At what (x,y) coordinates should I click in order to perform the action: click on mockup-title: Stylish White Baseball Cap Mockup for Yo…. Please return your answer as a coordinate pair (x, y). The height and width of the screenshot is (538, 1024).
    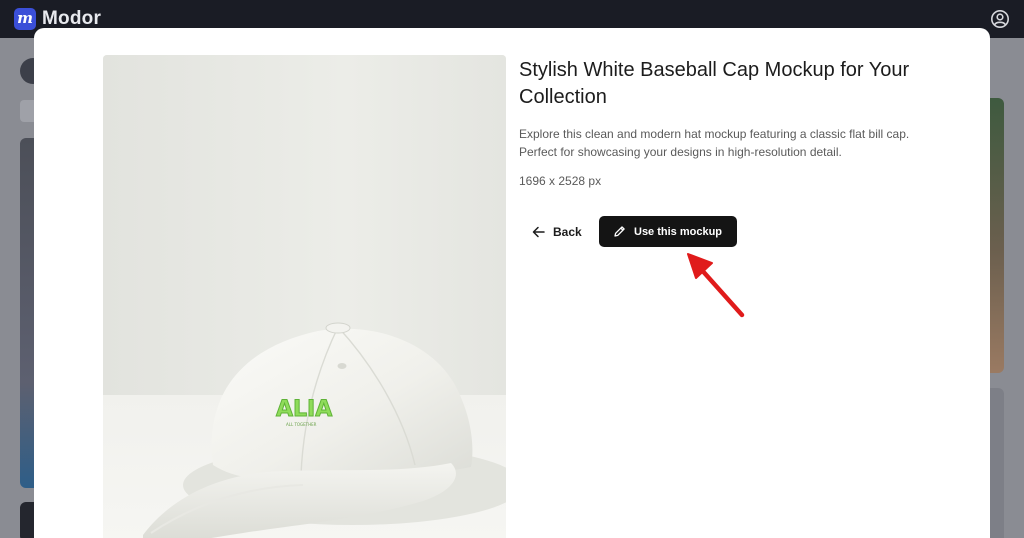
    Looking at the image, I should click on (714, 83).